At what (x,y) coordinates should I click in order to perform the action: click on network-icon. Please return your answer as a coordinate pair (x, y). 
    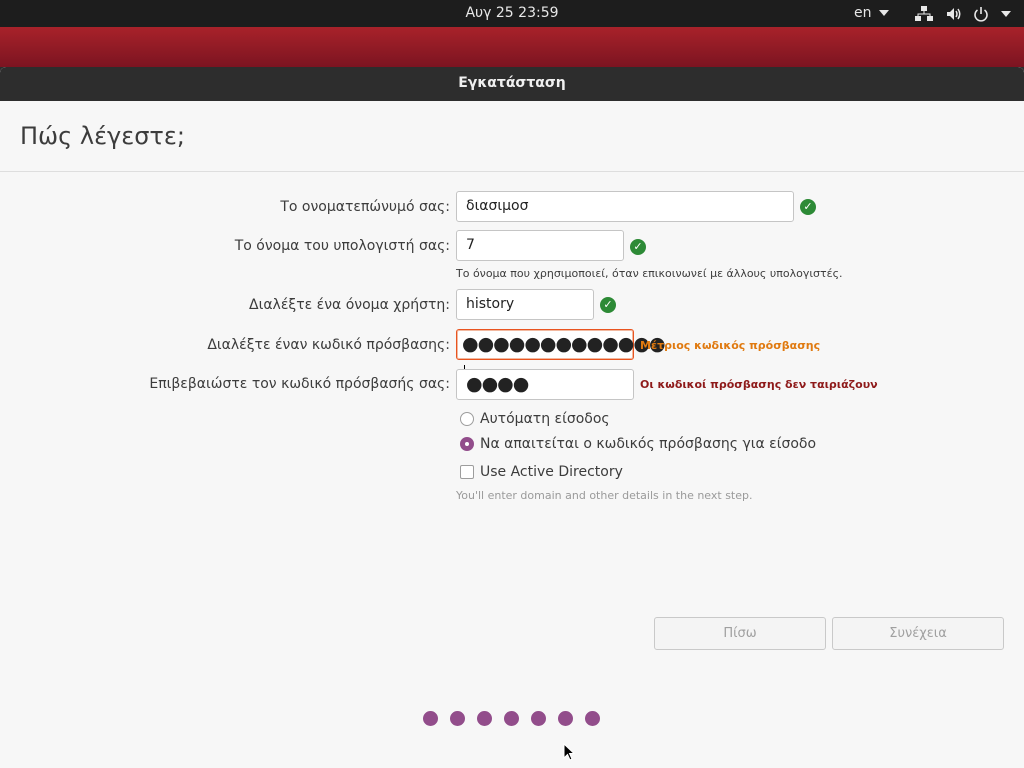
    Looking at the image, I should click on (924, 14).